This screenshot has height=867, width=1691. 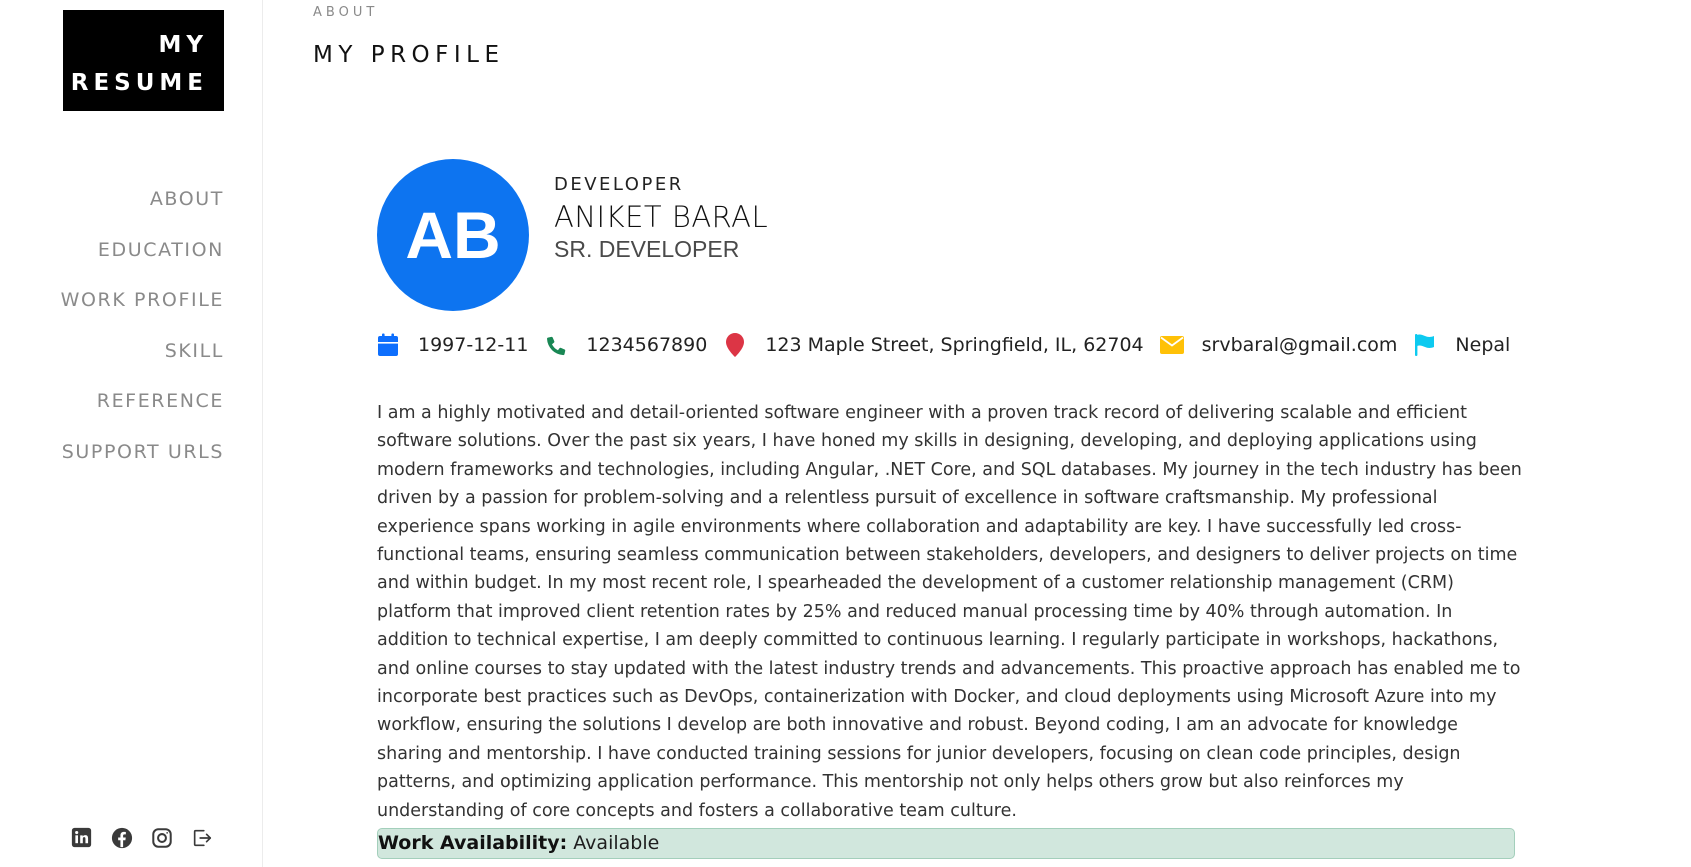 What do you see at coordinates (142, 408) in the screenshot?
I see `nav-item-reference: REFERENCE` at bounding box center [142, 408].